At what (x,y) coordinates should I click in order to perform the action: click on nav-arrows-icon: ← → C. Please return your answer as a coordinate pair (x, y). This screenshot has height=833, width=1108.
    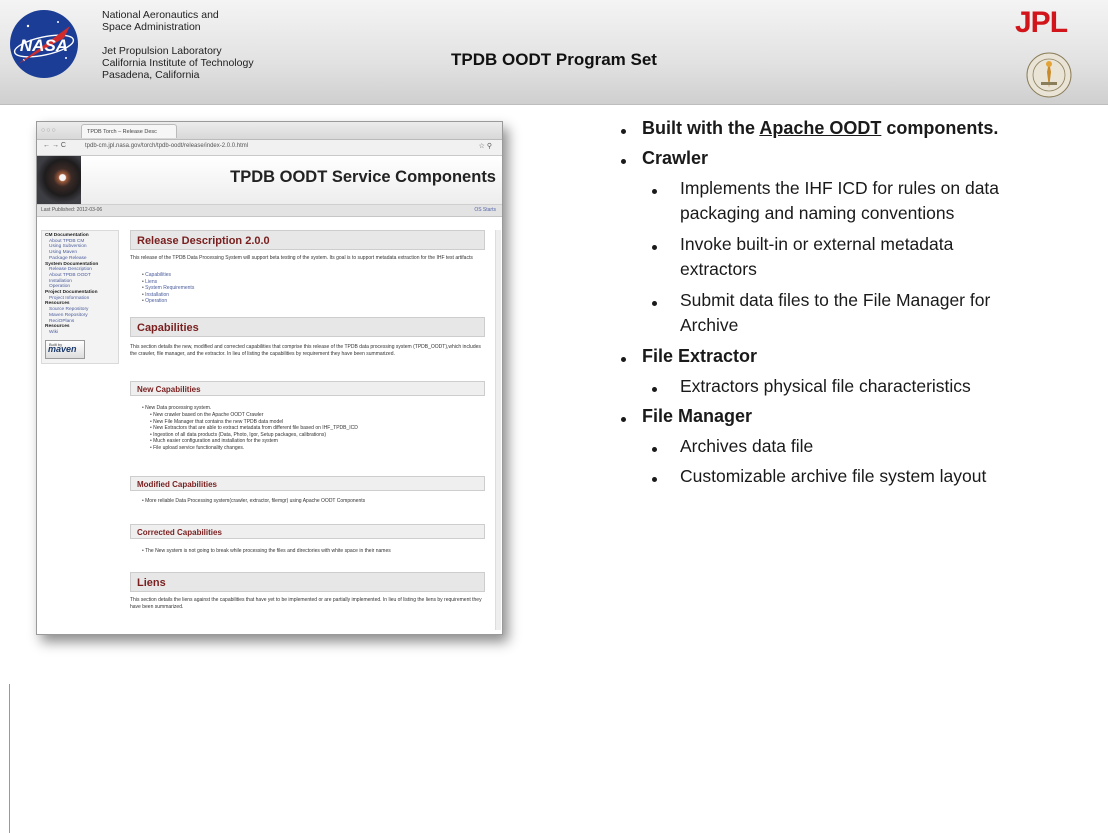
    Looking at the image, I should click on (54, 145).